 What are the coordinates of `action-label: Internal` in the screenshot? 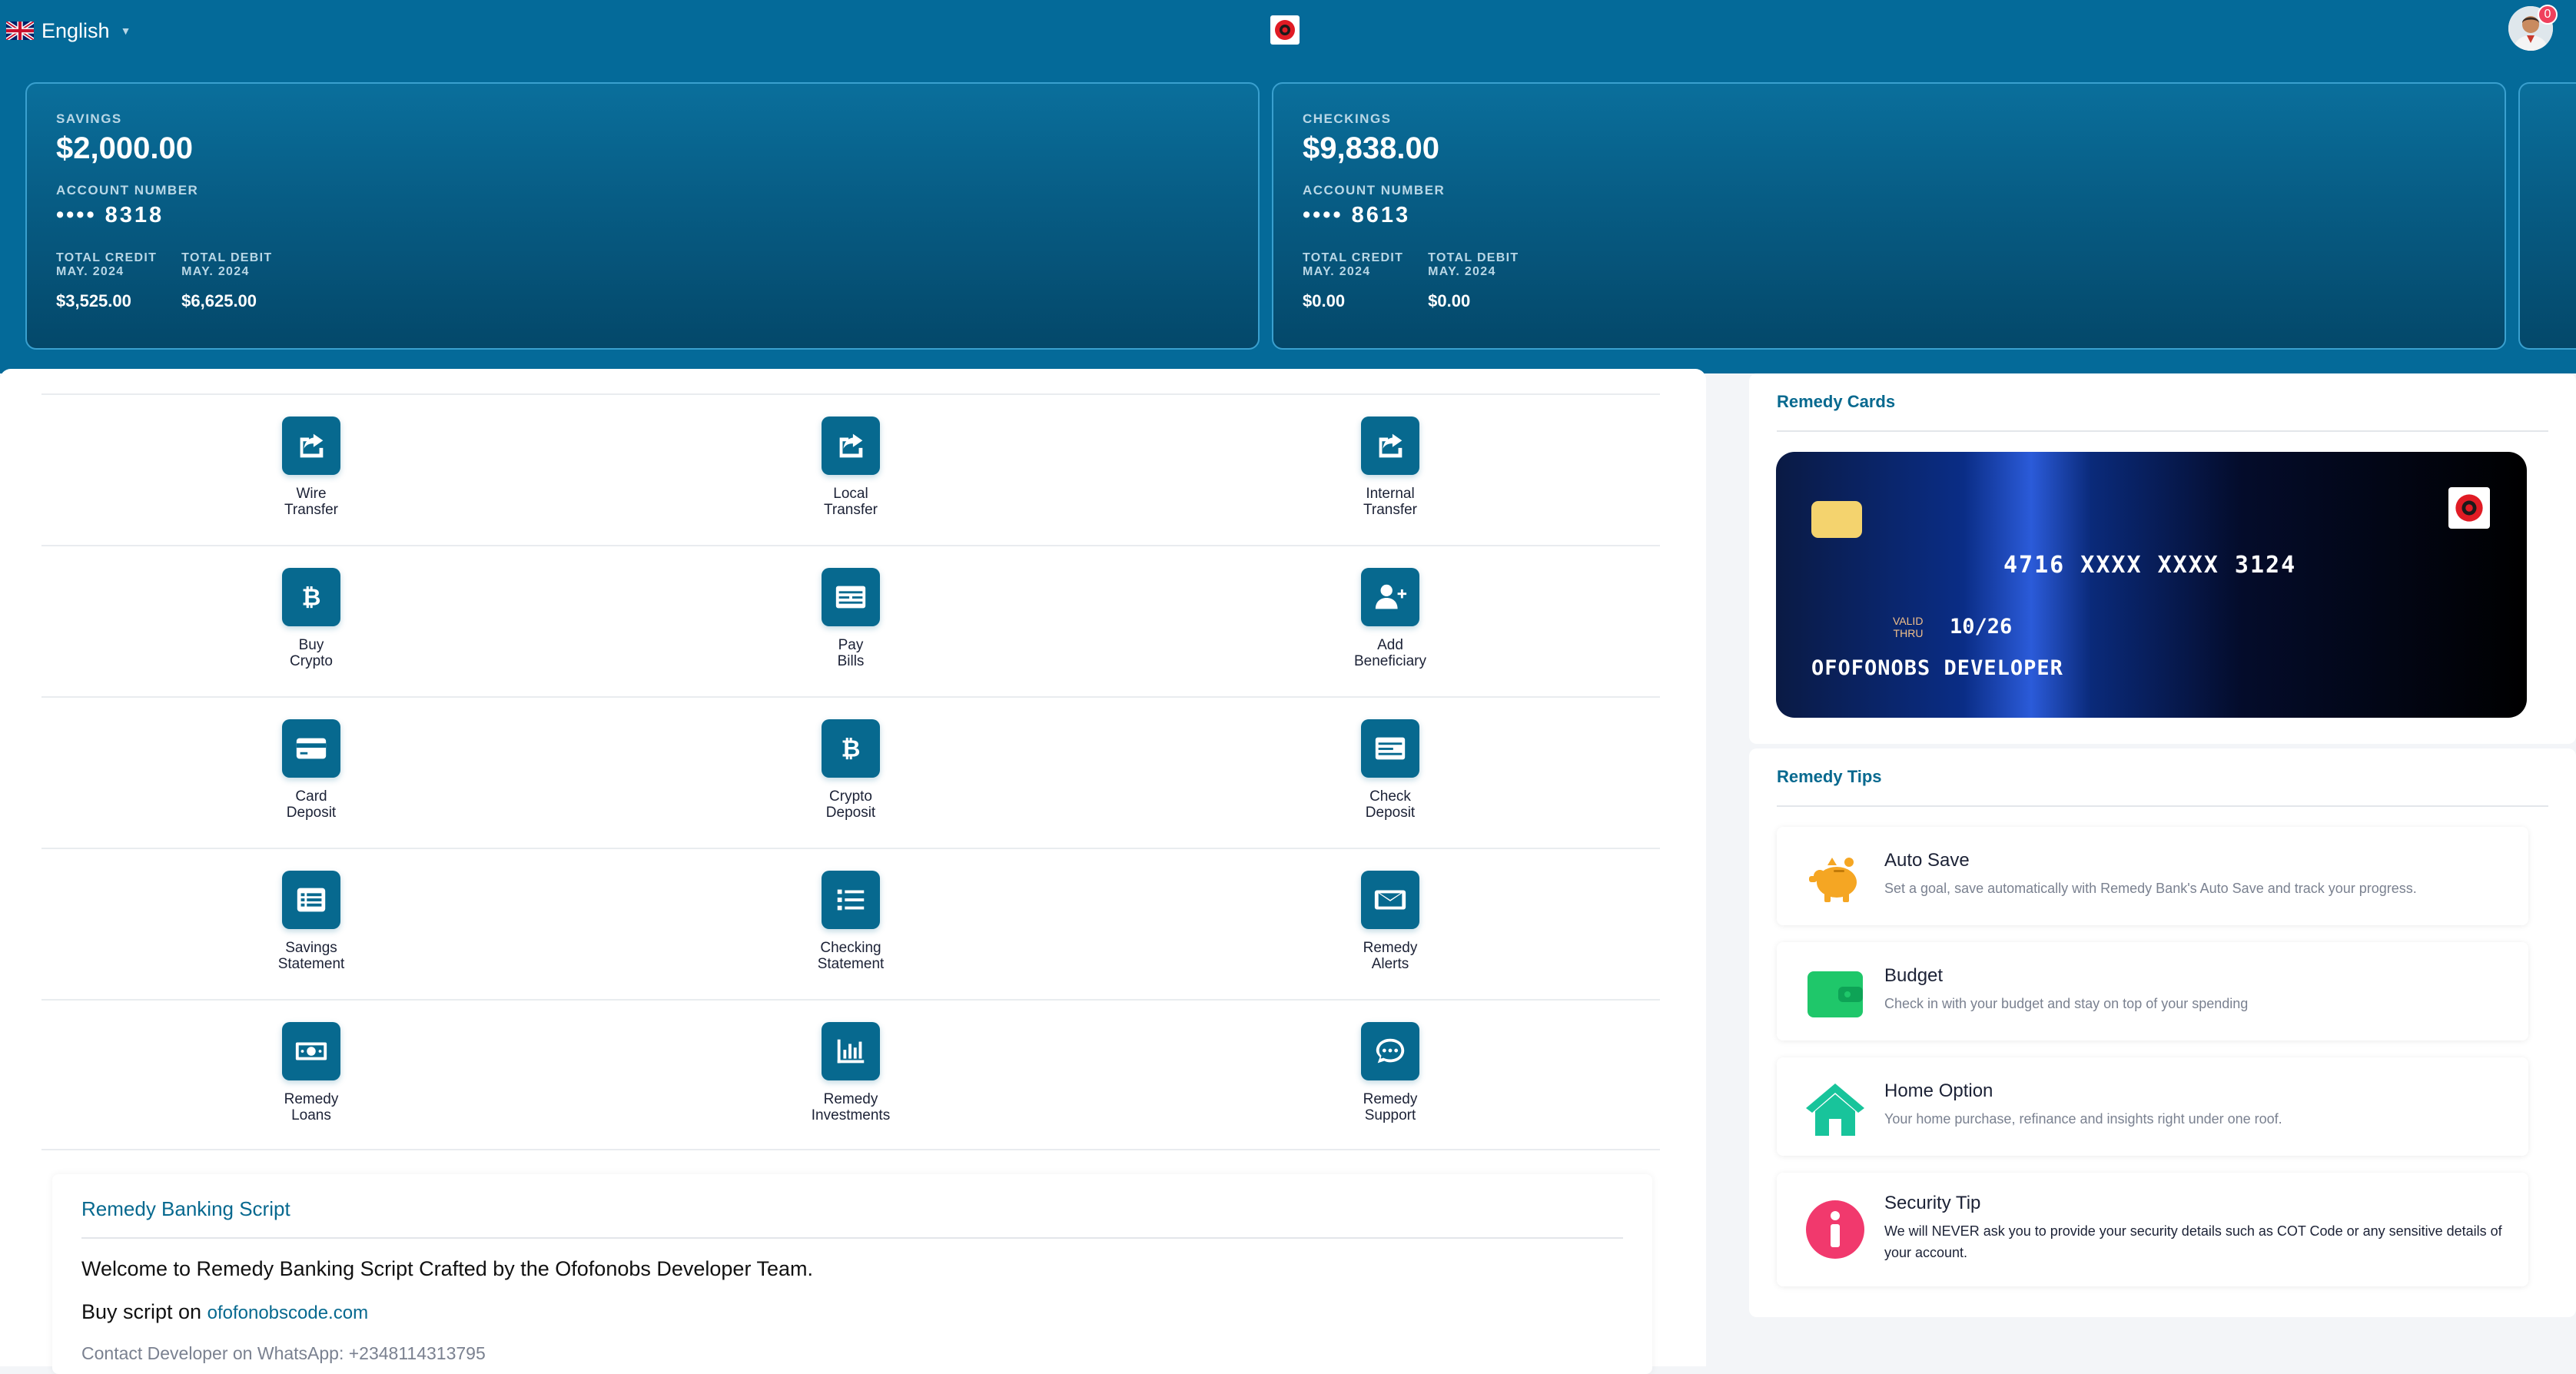 It's located at (1390, 494).